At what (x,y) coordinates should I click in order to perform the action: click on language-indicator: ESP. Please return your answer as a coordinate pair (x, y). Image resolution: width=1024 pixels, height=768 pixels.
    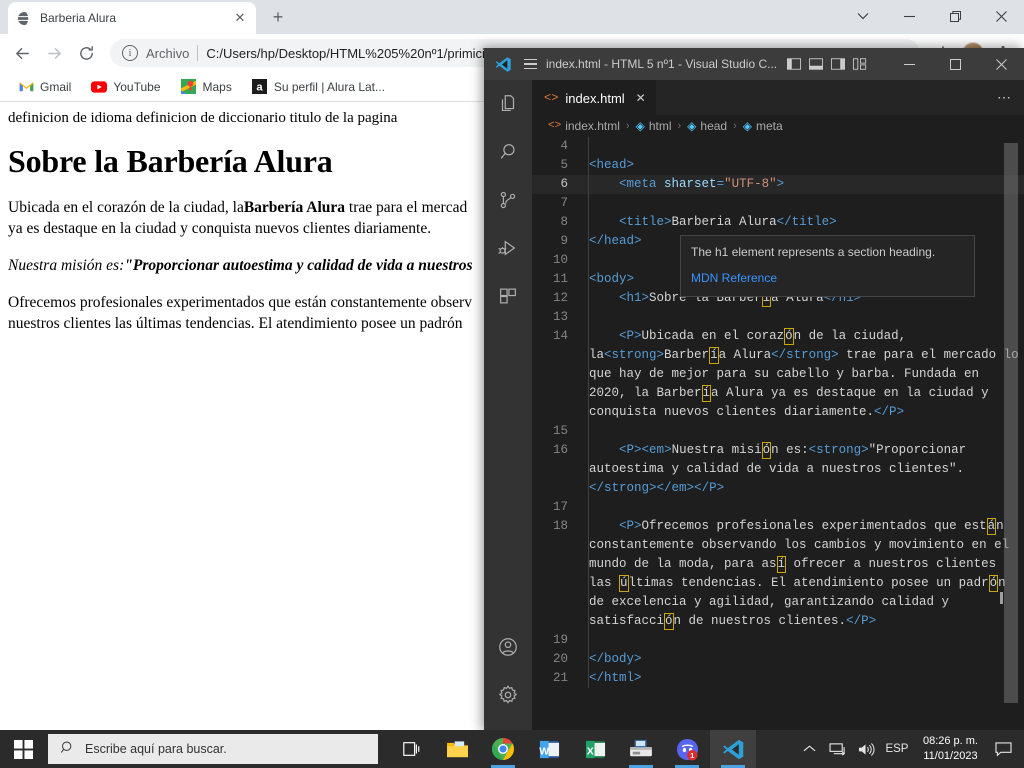
    Looking at the image, I should click on (897, 749).